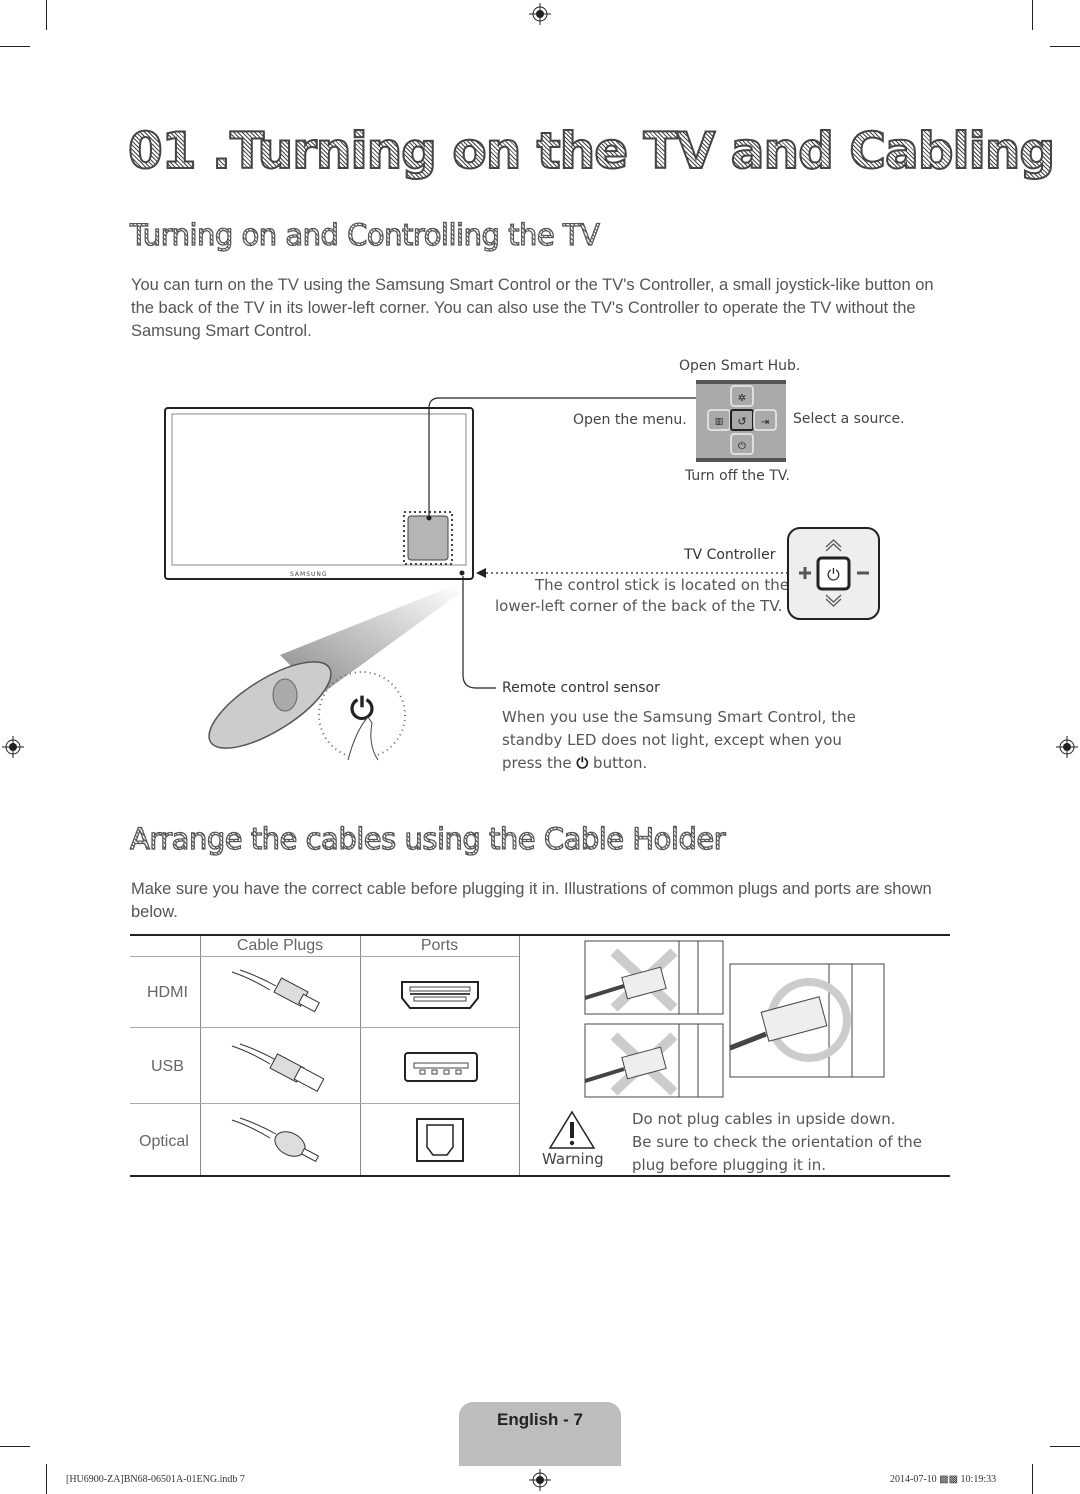  I want to click on page-number: English - 7, so click(540, 1419).